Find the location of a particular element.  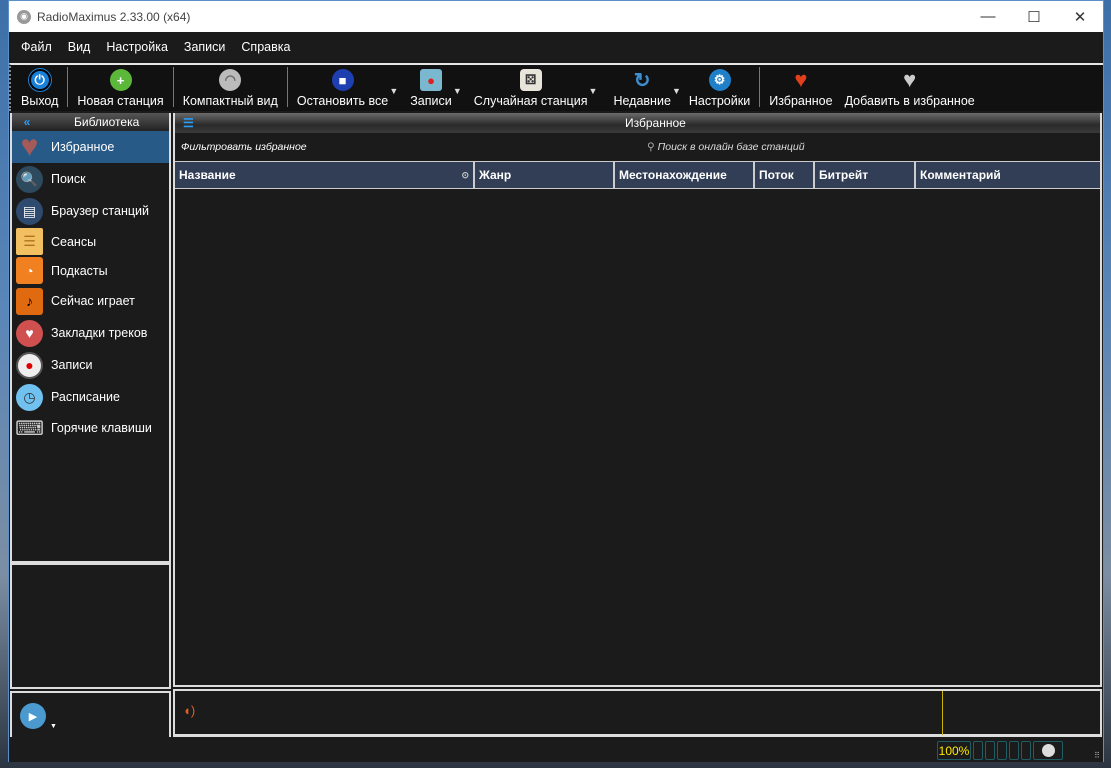

stop-icon: ■ is located at coordinates (342, 80).